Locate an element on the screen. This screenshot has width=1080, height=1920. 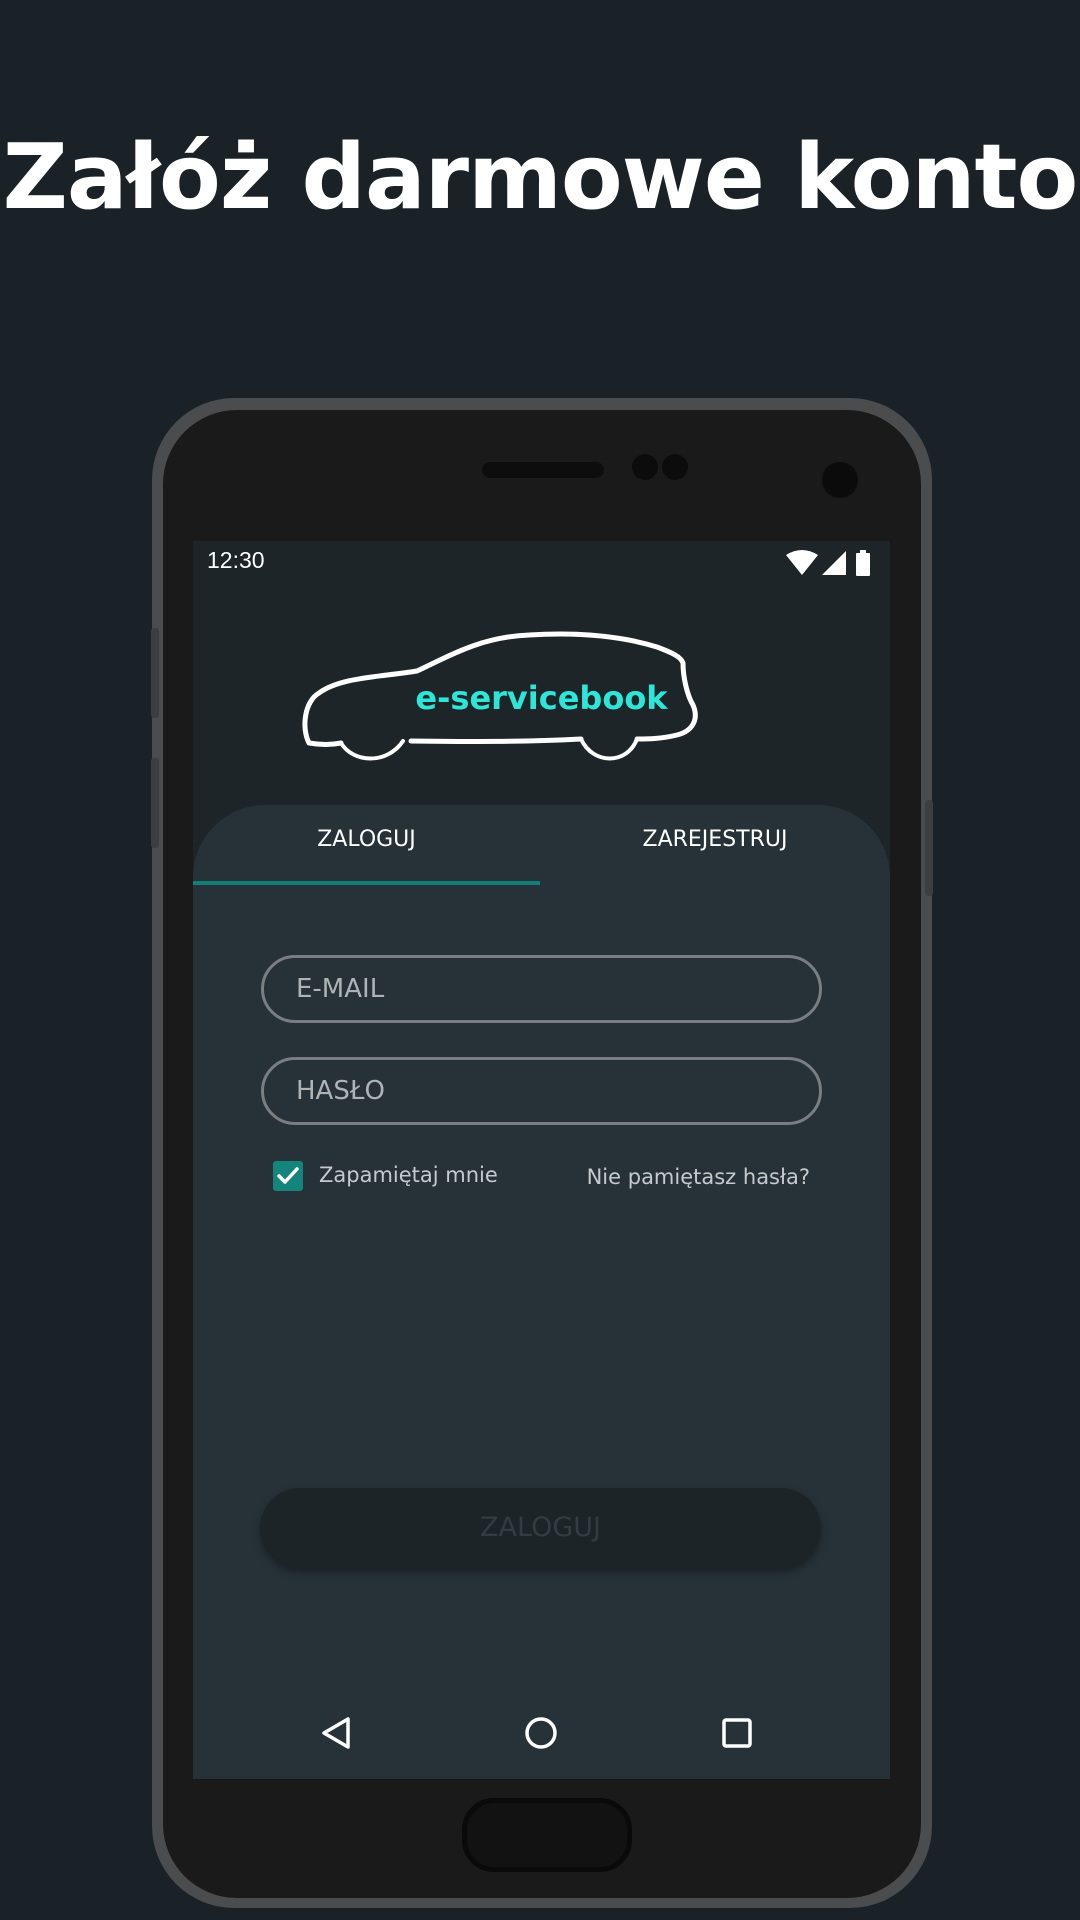
login-button: ZALOGUJ is located at coordinates (540, 1528).